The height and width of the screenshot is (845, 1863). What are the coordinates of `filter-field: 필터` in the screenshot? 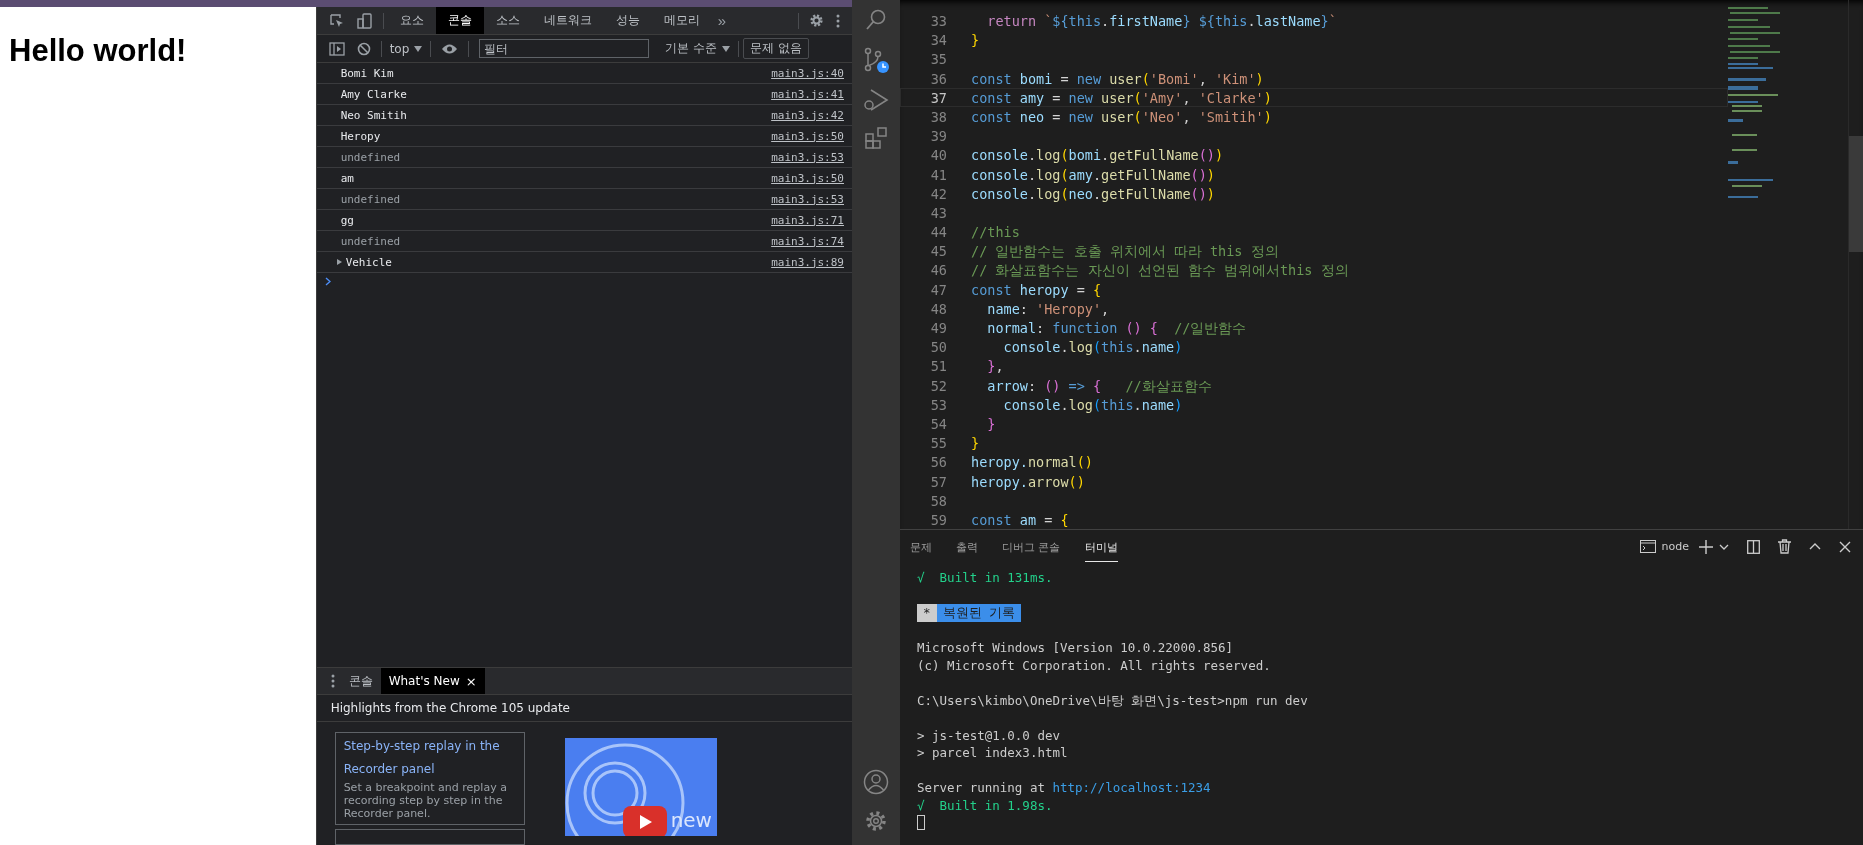 It's located at (564, 48).